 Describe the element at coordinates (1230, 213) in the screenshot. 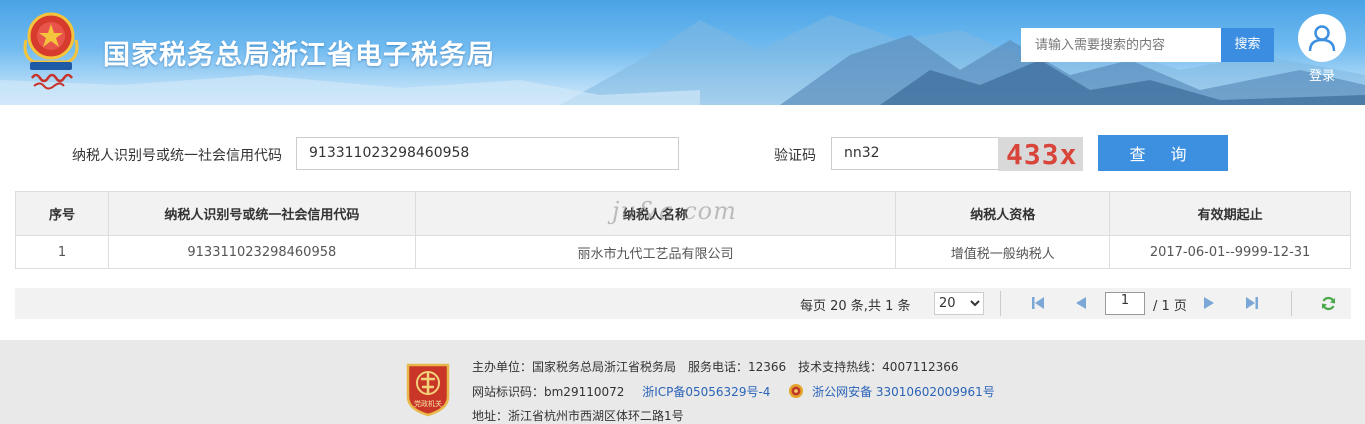

I see `column-header-validity: 有效期起止` at that location.